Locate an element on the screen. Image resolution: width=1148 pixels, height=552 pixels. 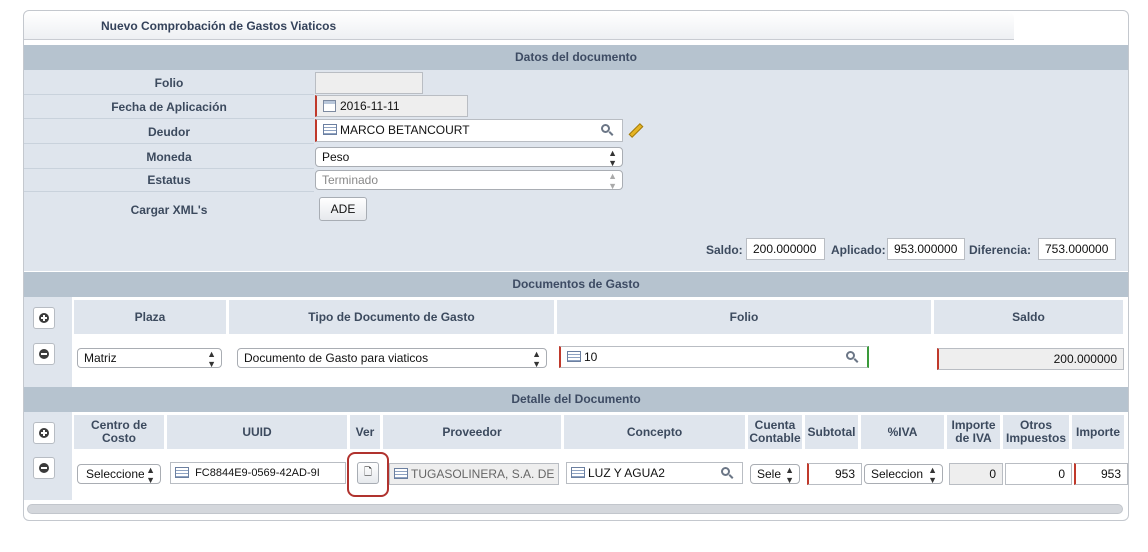
deudor-field: MARCO BETANCOURT is located at coordinates (469, 130).